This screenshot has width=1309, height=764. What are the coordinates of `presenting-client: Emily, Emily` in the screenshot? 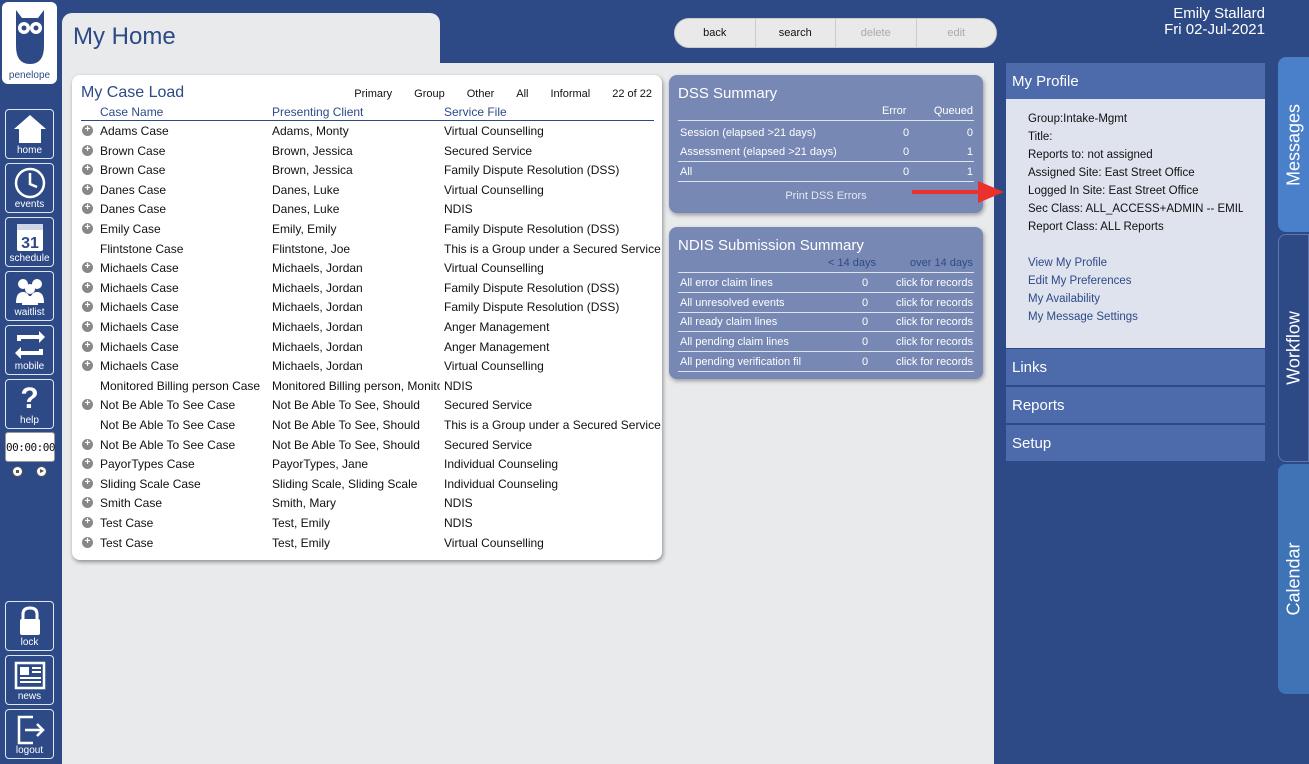 It's located at (356, 229).